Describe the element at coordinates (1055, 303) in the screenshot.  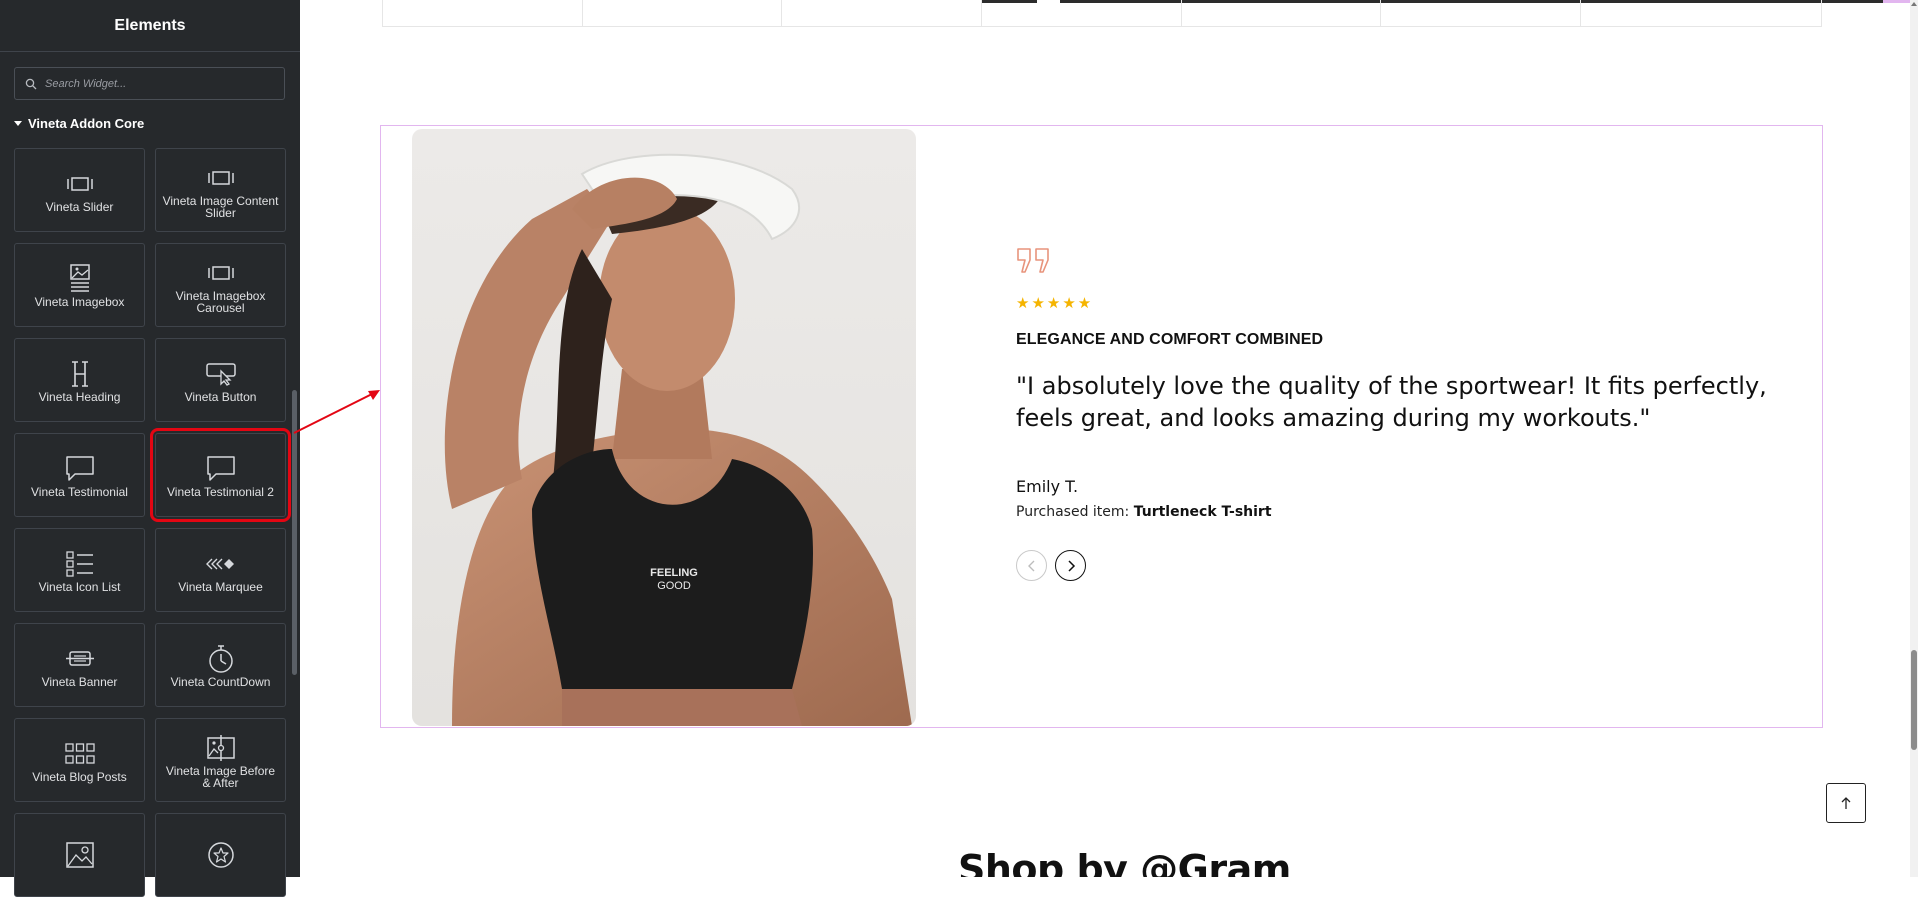
I see `star-rating: ★★★★★` at that location.